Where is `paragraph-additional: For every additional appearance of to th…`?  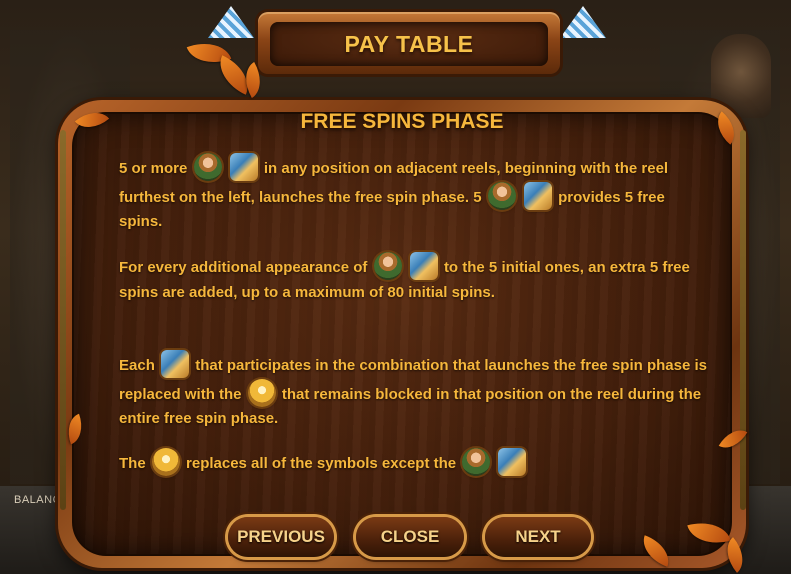 paragraph-additional: For every additional appearance of to th… is located at coordinates (414, 278).